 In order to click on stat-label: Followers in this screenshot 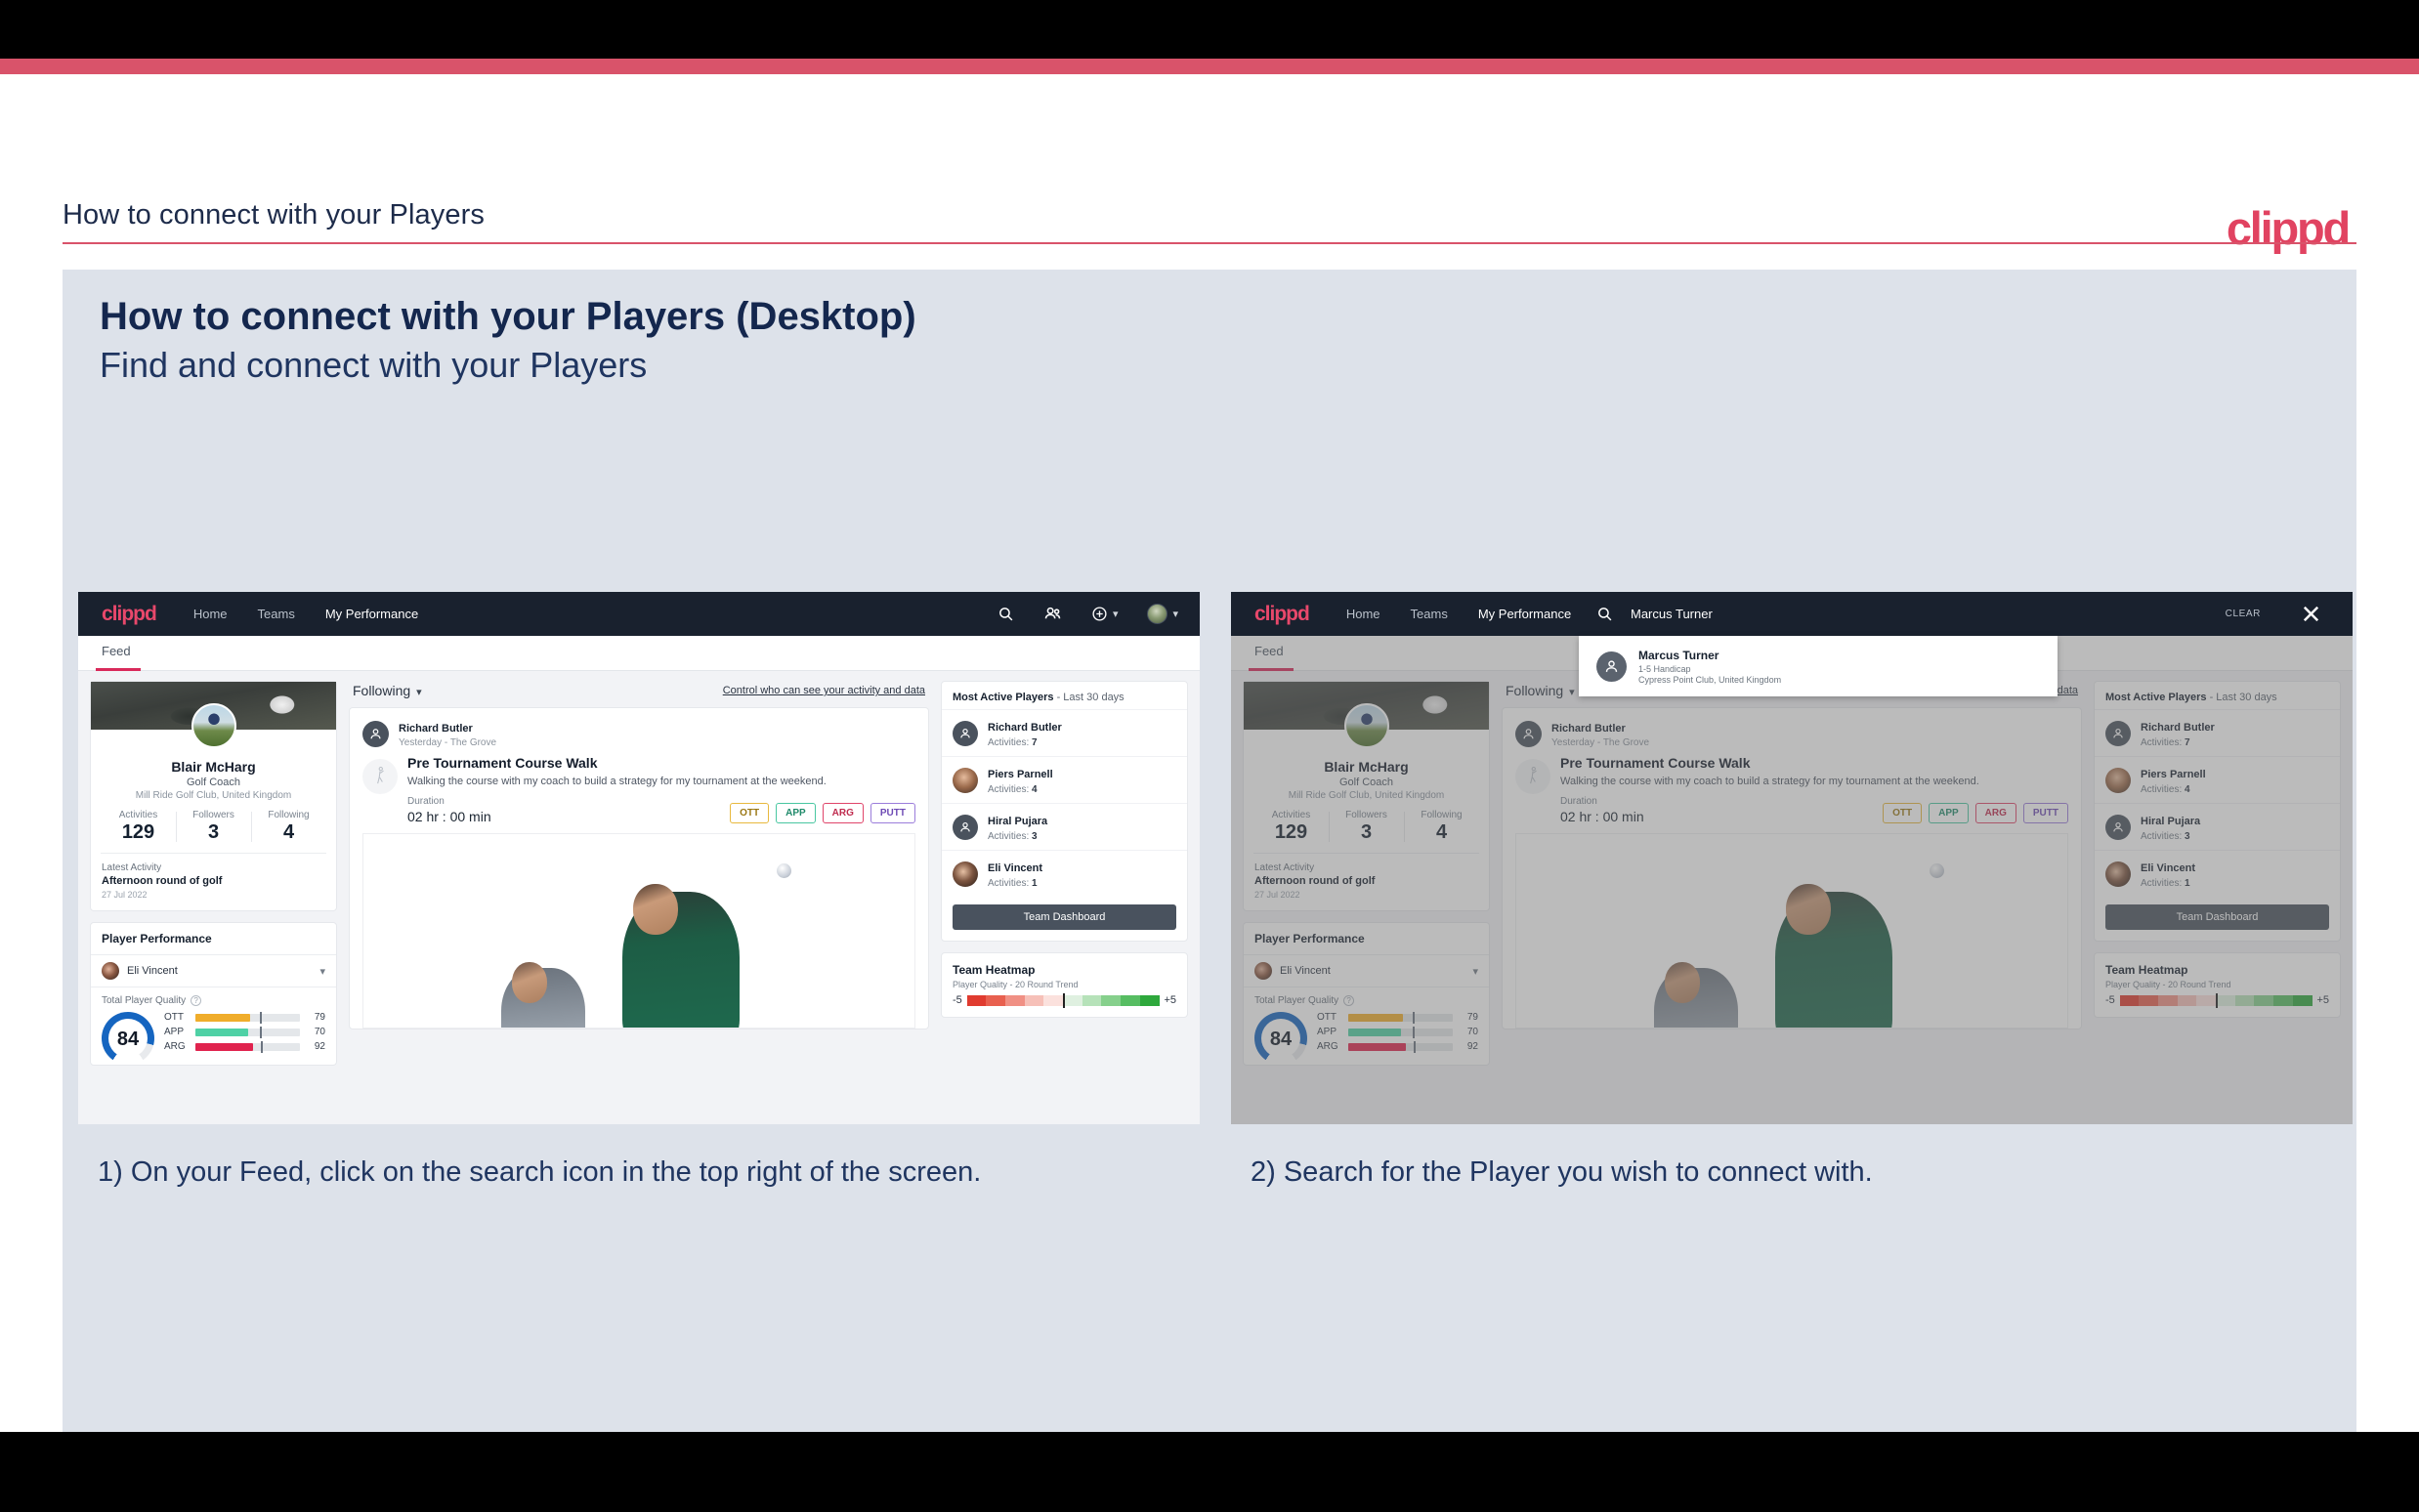, I will do `click(213, 815)`.